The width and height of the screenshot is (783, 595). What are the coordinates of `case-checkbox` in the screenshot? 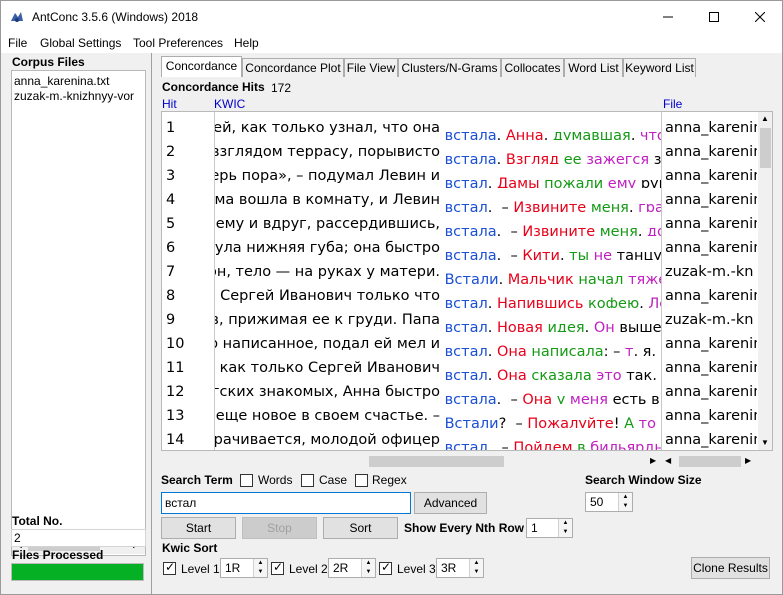 It's located at (307, 480).